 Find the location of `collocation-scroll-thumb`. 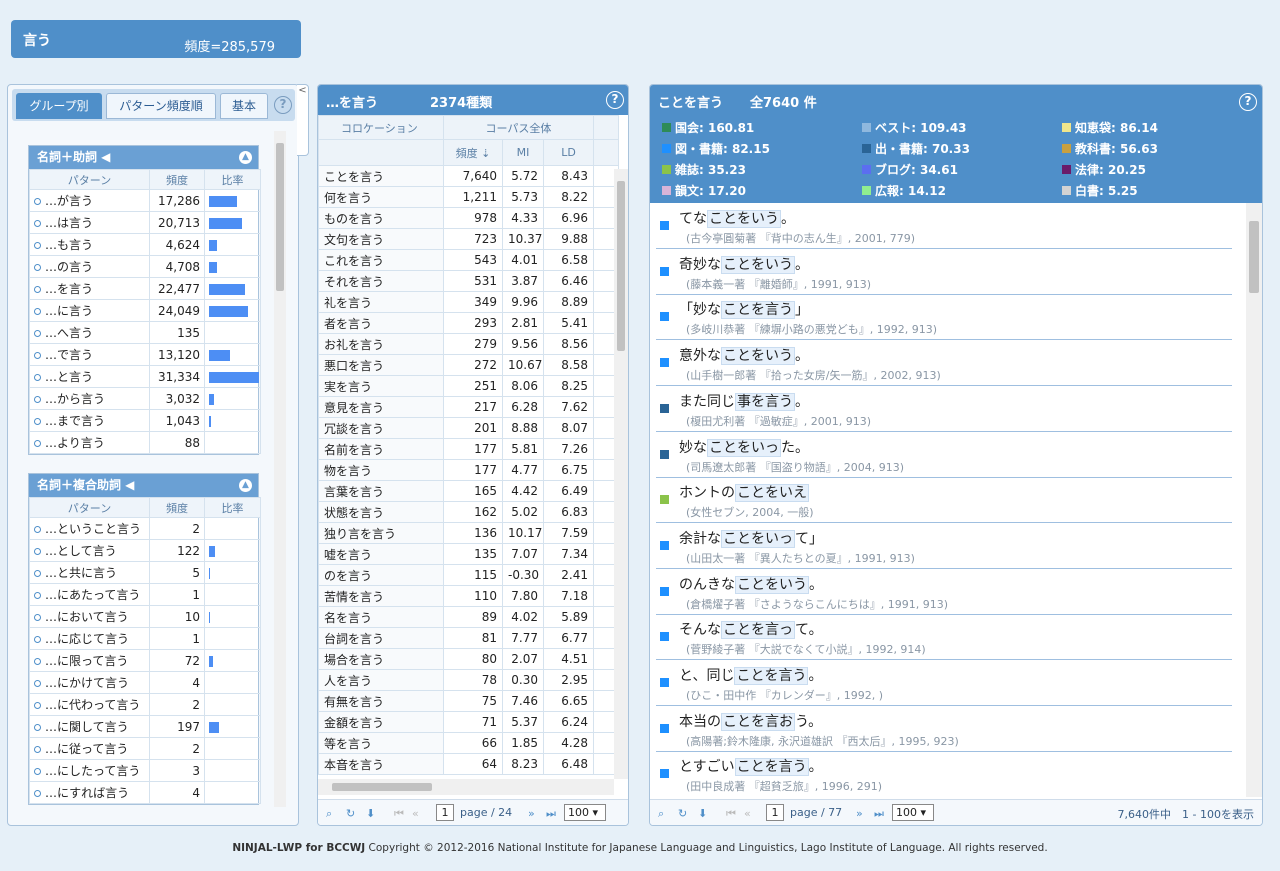

collocation-scroll-thumb is located at coordinates (621, 266).